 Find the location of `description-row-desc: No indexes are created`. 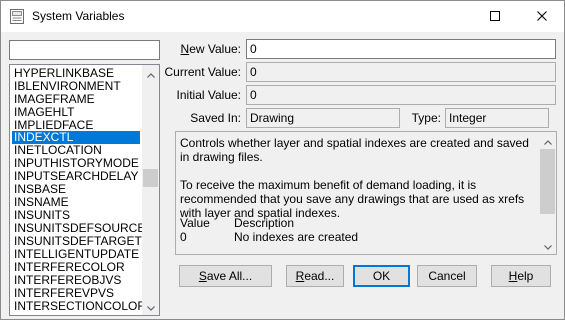

description-row-desc: No indexes are created is located at coordinates (296, 237).